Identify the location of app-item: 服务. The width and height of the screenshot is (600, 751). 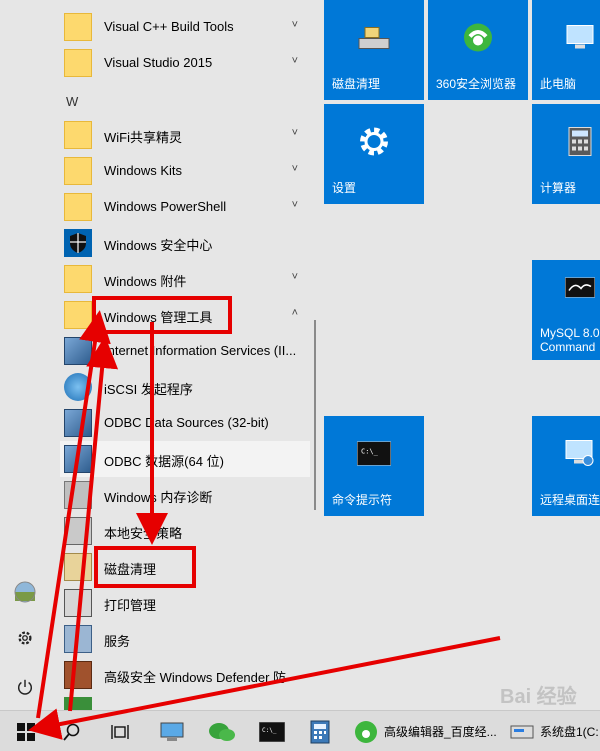
(185, 639).